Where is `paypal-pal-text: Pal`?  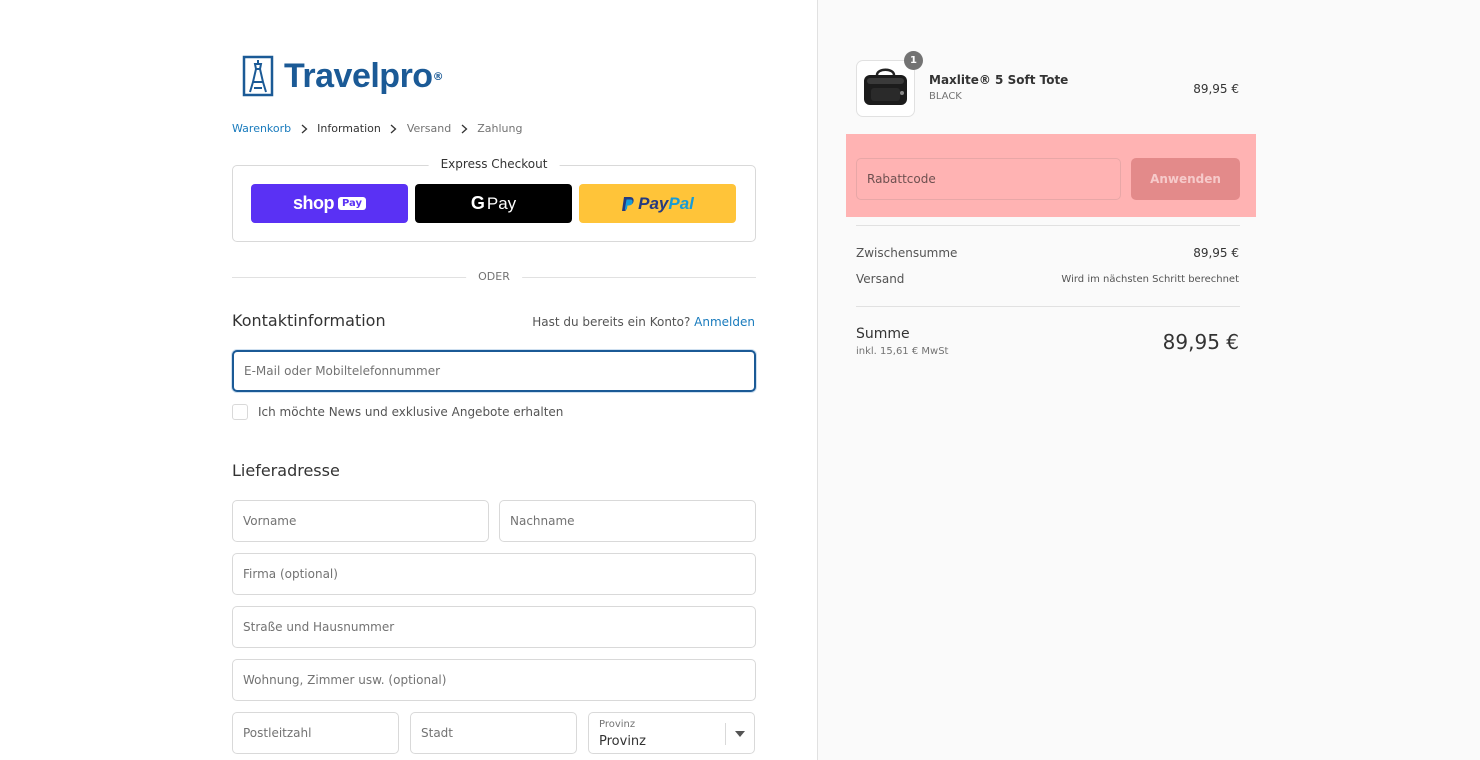 paypal-pal-text: Pal is located at coordinates (681, 203).